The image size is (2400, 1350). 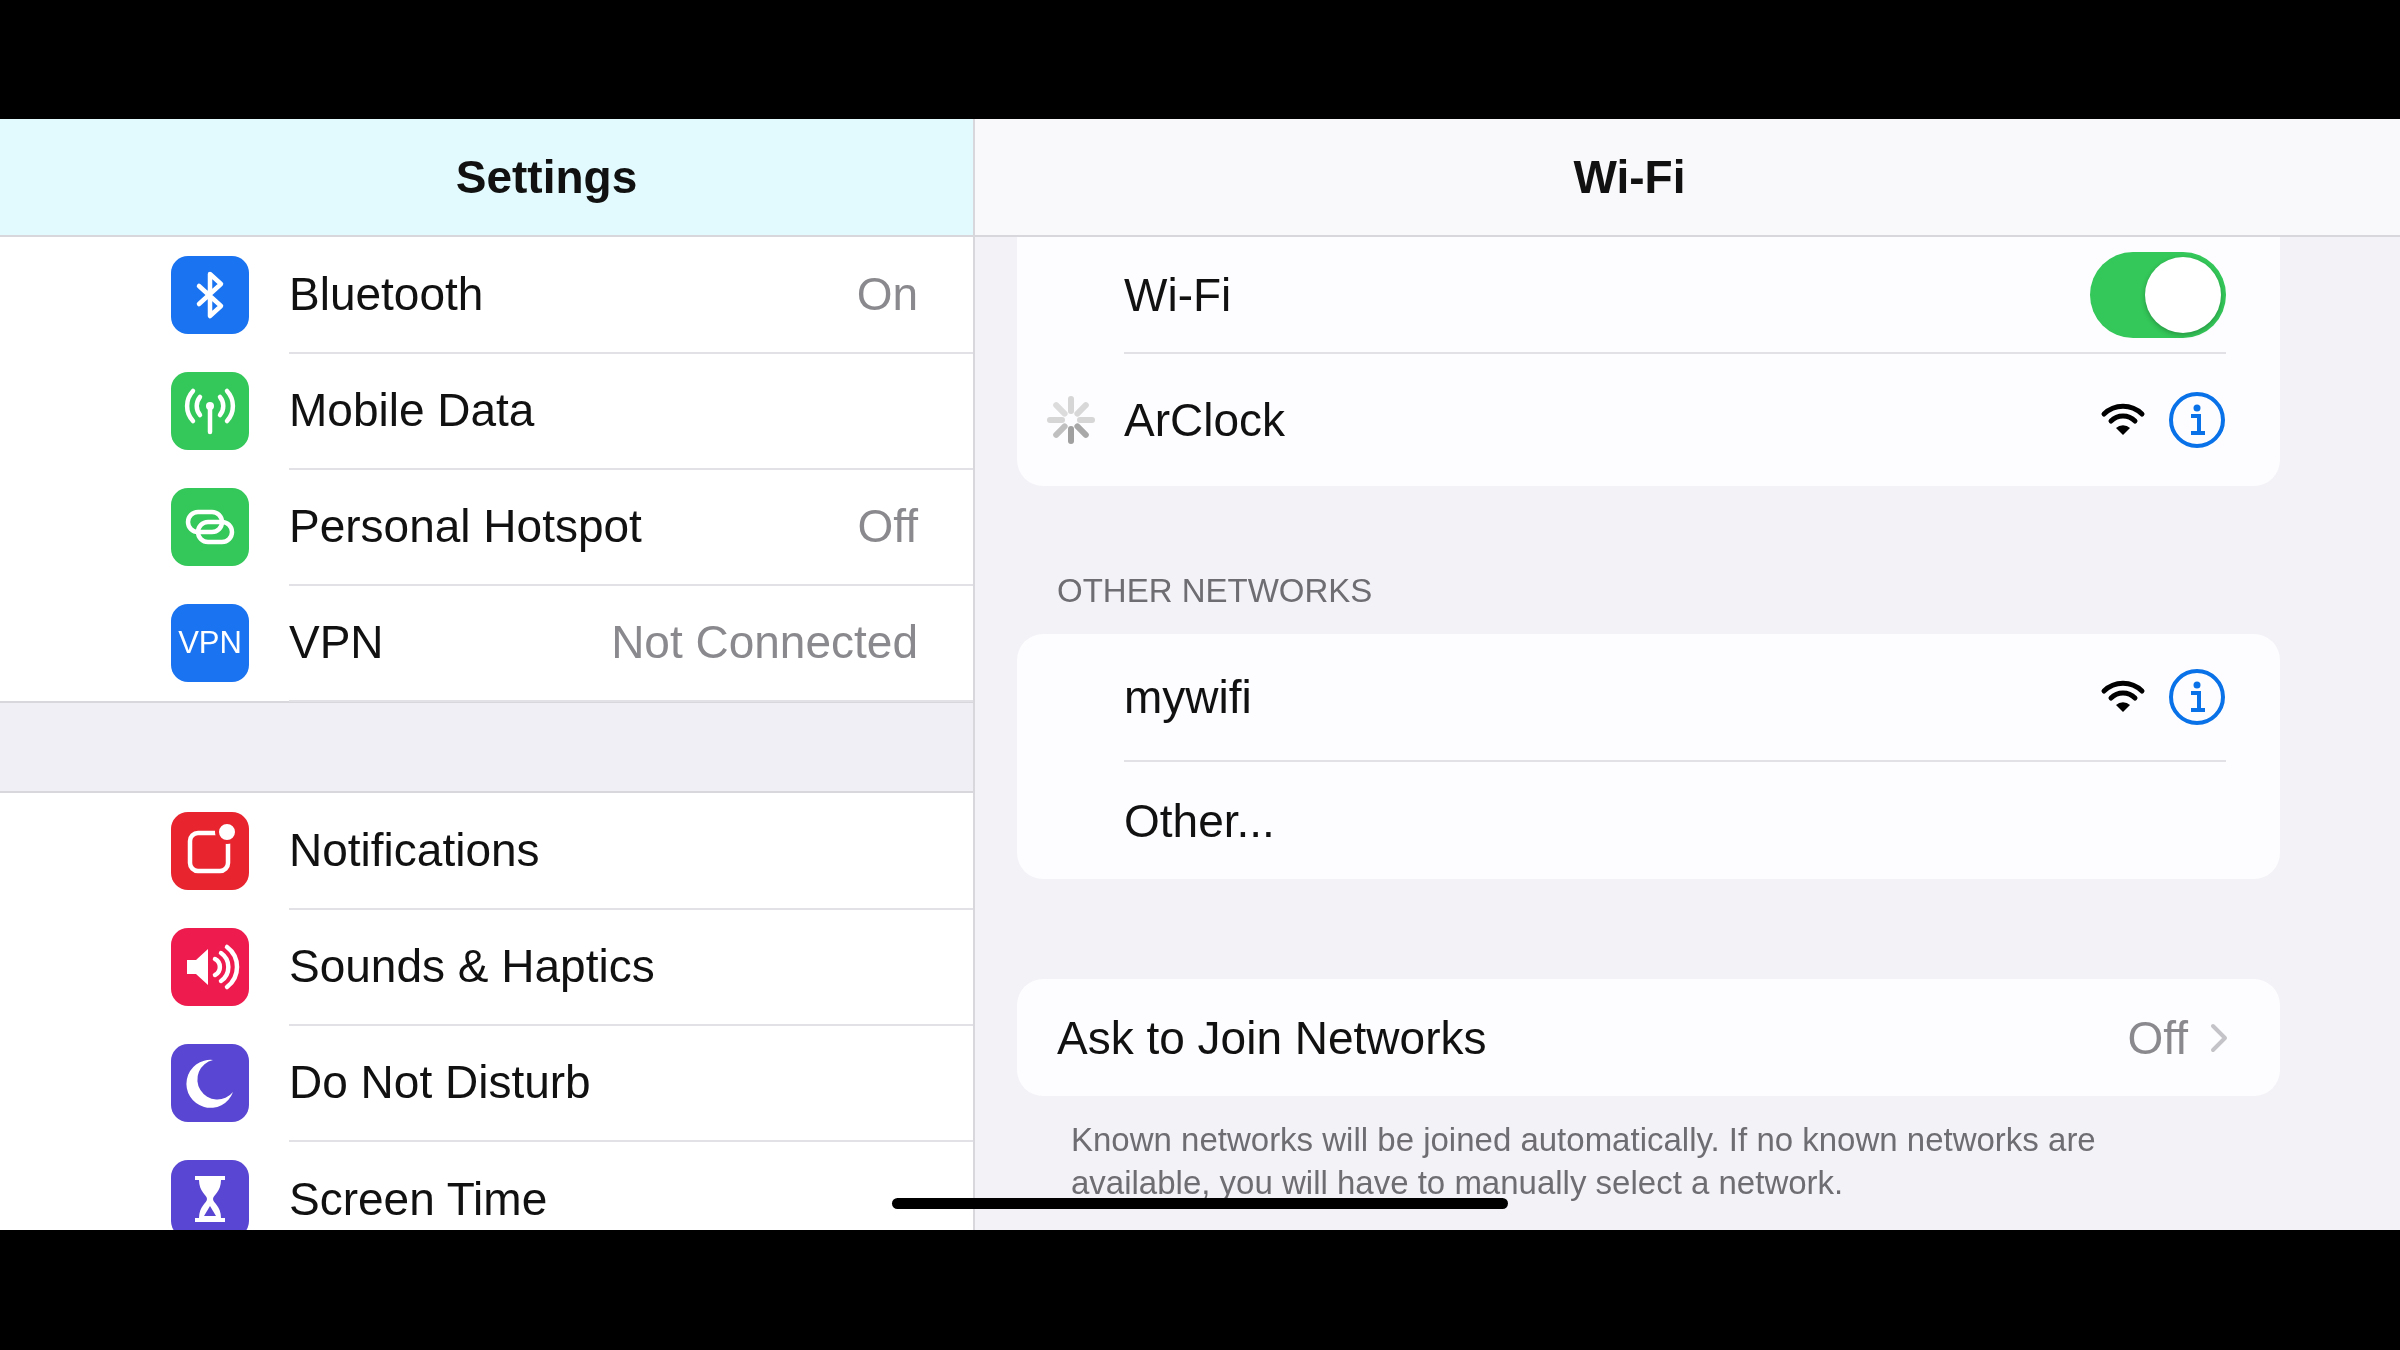 I want to click on menu-item: Bluetooth, so click(x=573, y=294).